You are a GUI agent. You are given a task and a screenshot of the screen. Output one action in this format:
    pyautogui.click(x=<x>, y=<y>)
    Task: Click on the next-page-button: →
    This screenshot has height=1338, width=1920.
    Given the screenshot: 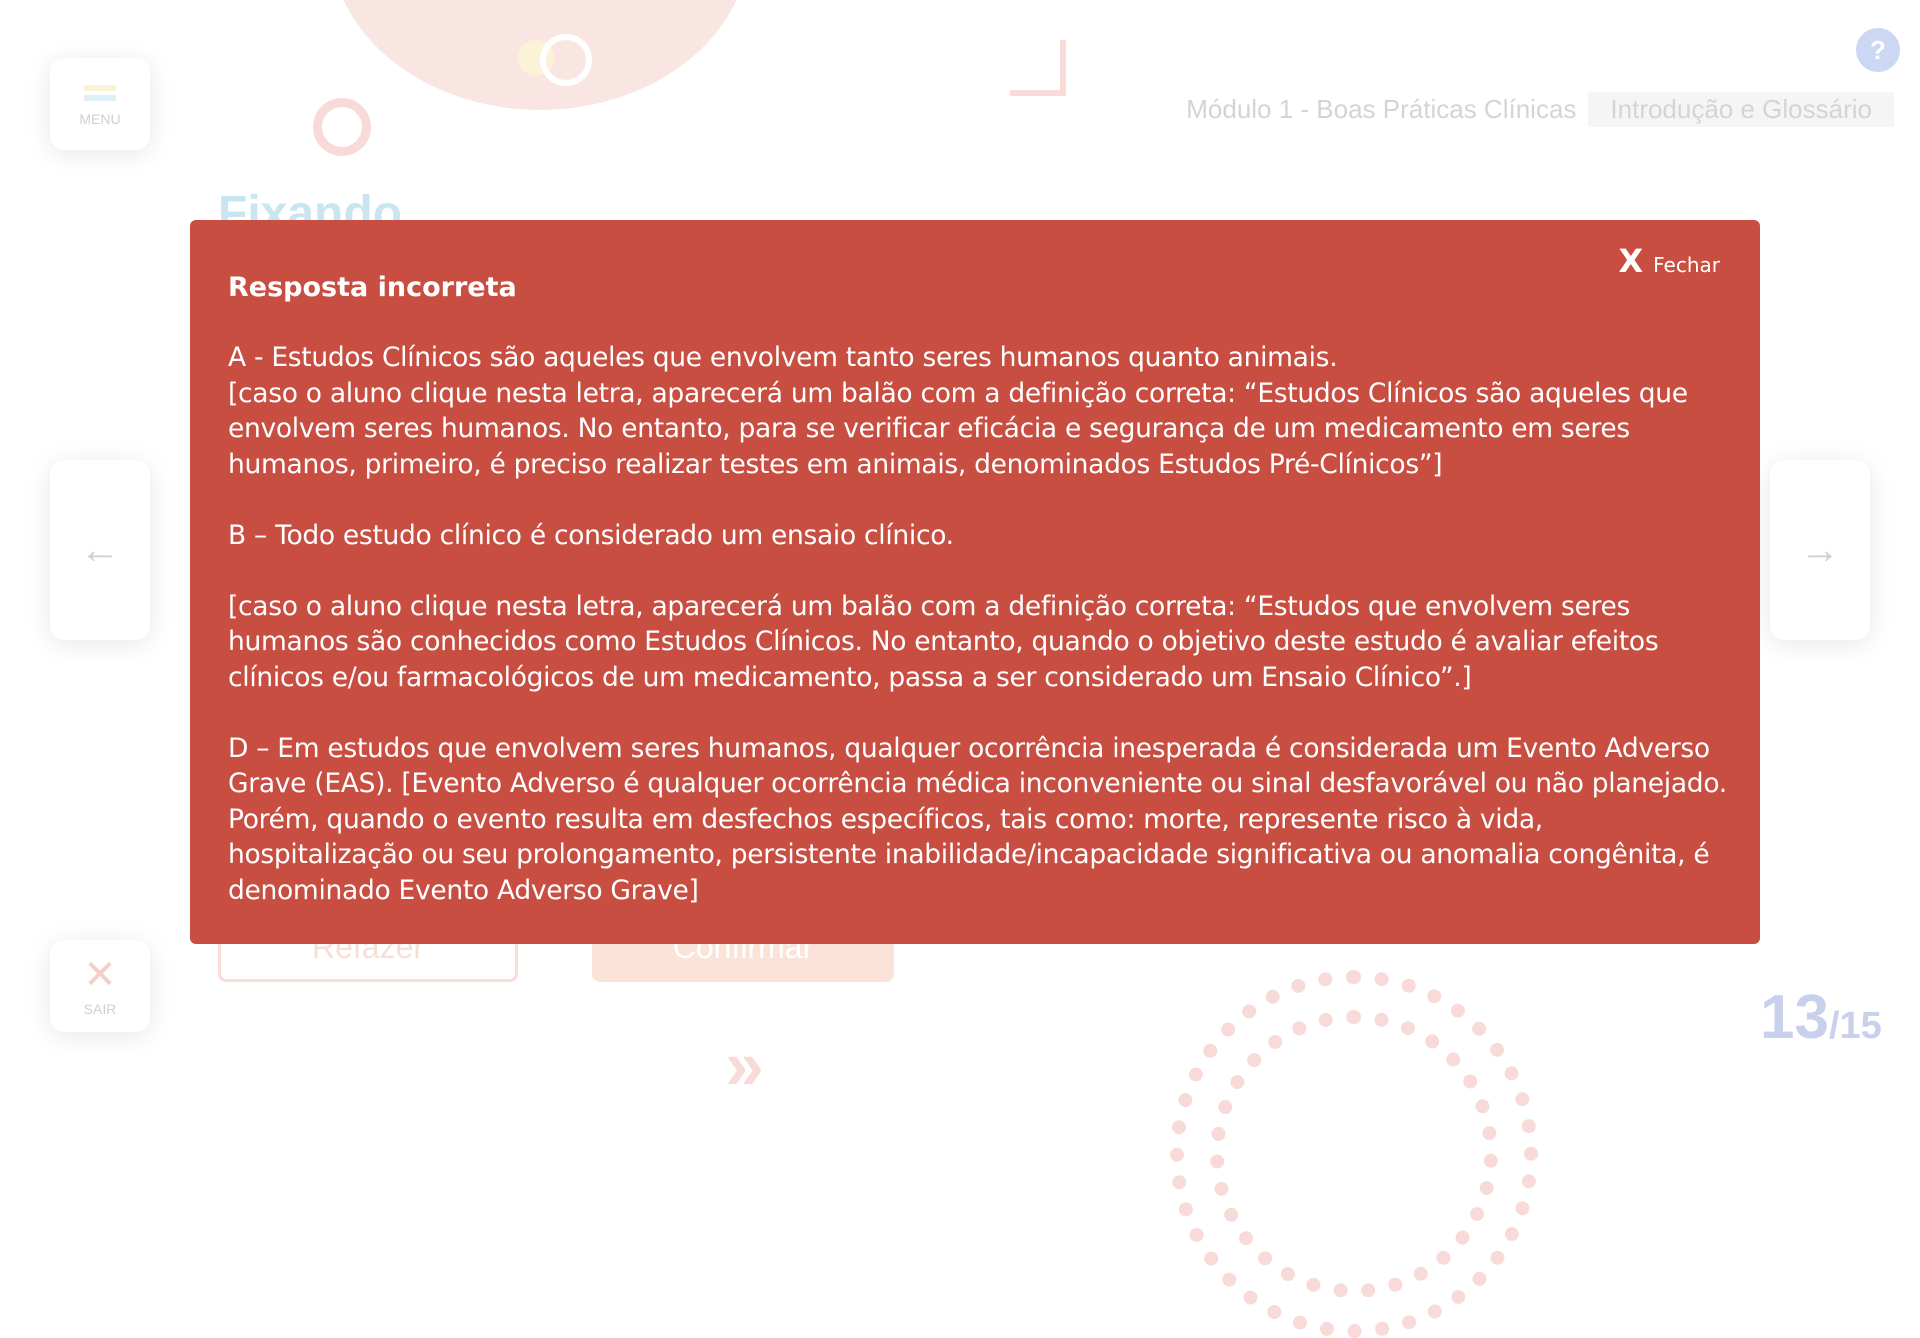 What is the action you would take?
    pyautogui.click(x=1820, y=550)
    